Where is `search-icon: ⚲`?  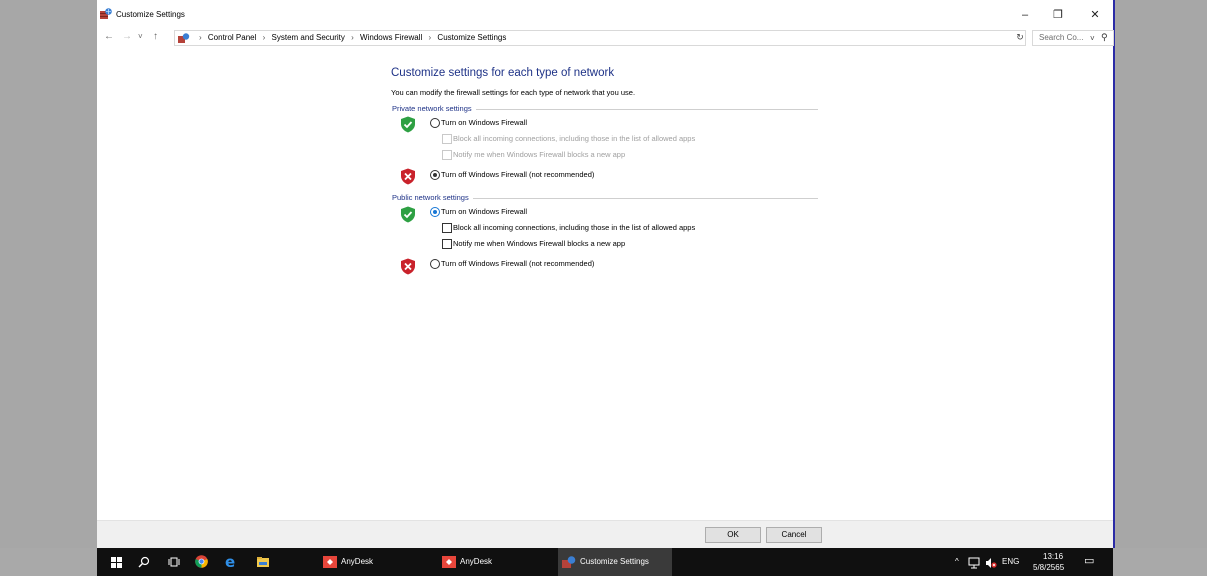 search-icon: ⚲ is located at coordinates (1104, 37).